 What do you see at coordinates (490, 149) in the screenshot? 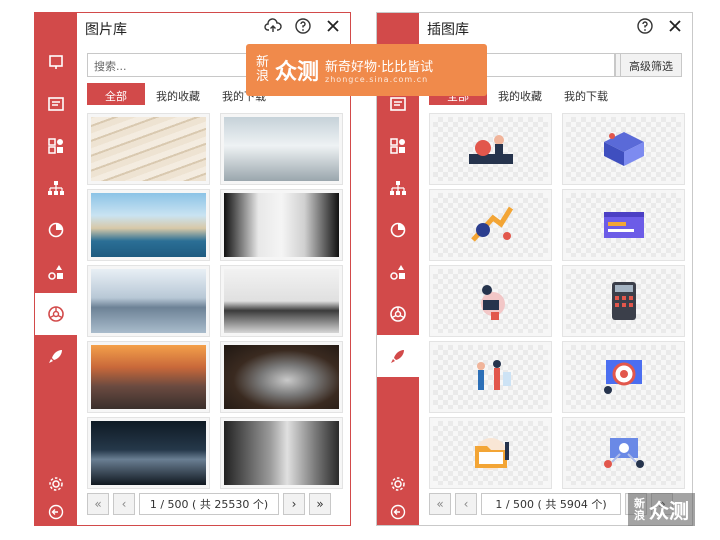
I see `illustration-thumb-team` at bounding box center [490, 149].